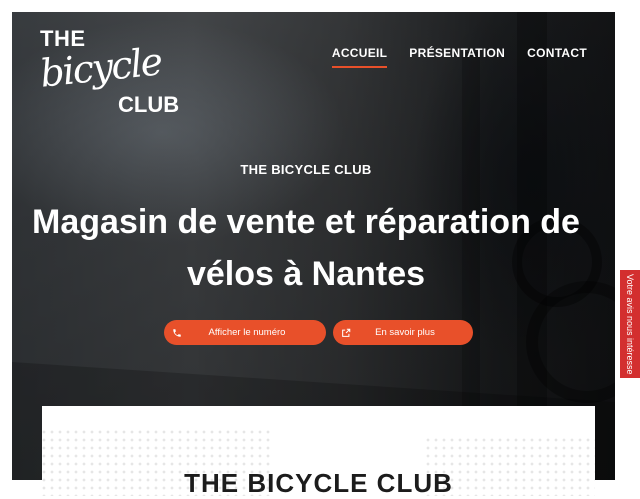 Image resolution: width=640 pixels, height=499 pixels. What do you see at coordinates (346, 333) in the screenshot?
I see `external-link-icon` at bounding box center [346, 333].